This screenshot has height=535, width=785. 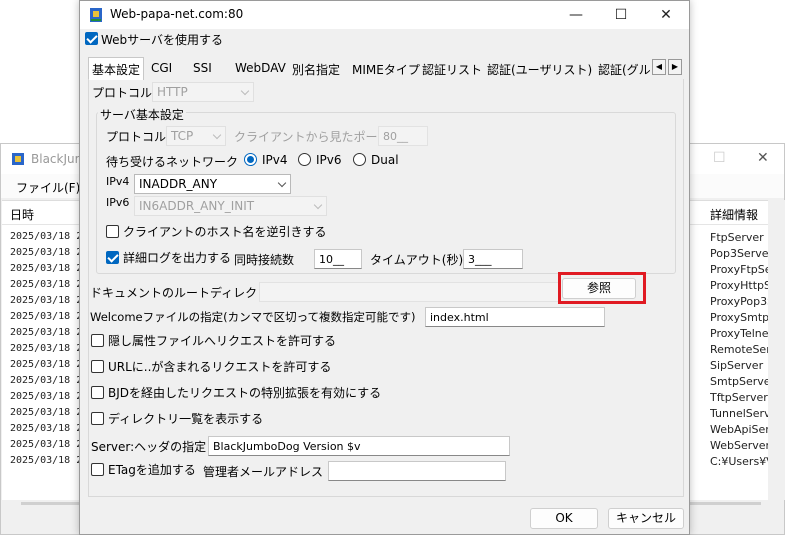 What do you see at coordinates (22, 214) in the screenshot?
I see `column-date: 日時` at bounding box center [22, 214].